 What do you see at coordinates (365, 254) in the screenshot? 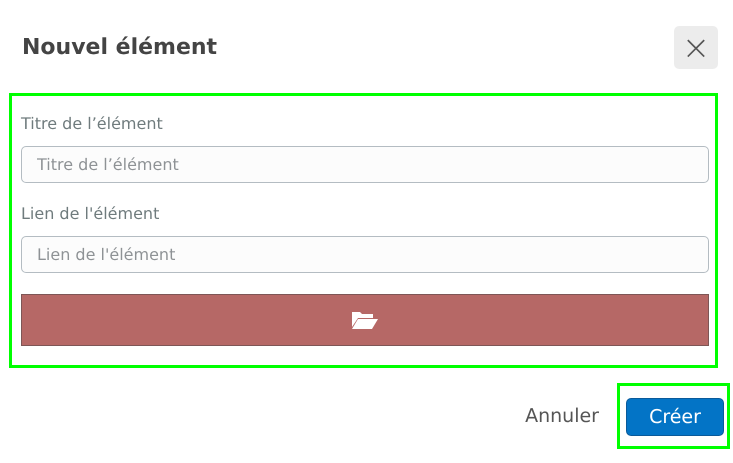
I see `input-field: Lien de l'élément` at bounding box center [365, 254].